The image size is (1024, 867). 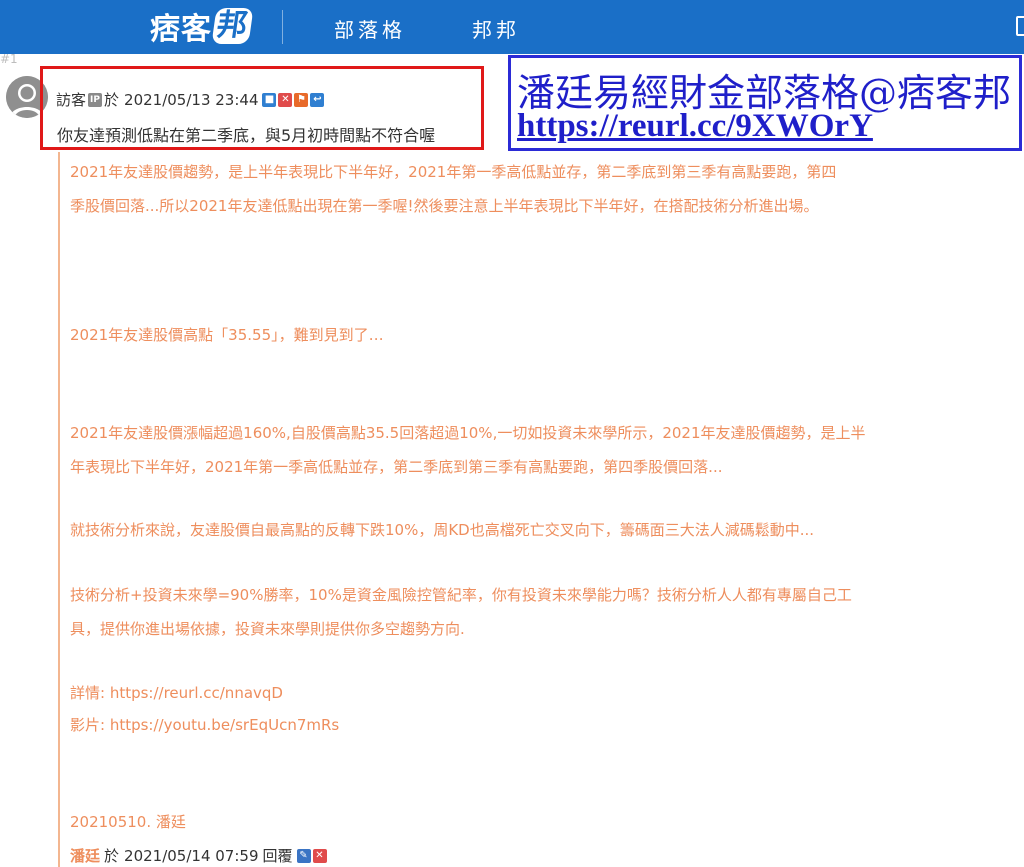 What do you see at coordinates (319, 855) in the screenshot?
I see `delete-reply-icon: ✕` at bounding box center [319, 855].